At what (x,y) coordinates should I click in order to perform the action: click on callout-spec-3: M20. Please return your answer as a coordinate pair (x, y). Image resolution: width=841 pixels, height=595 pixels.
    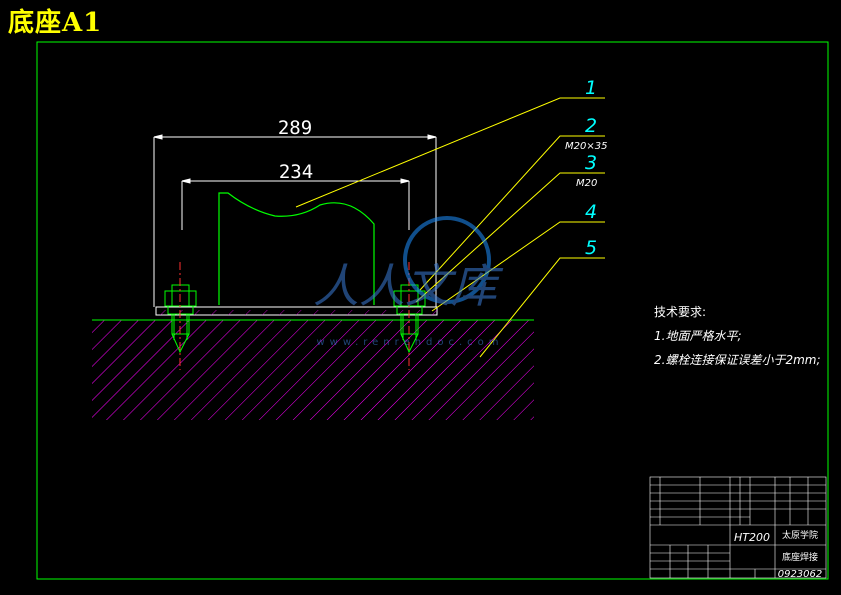
    Looking at the image, I should click on (586, 183).